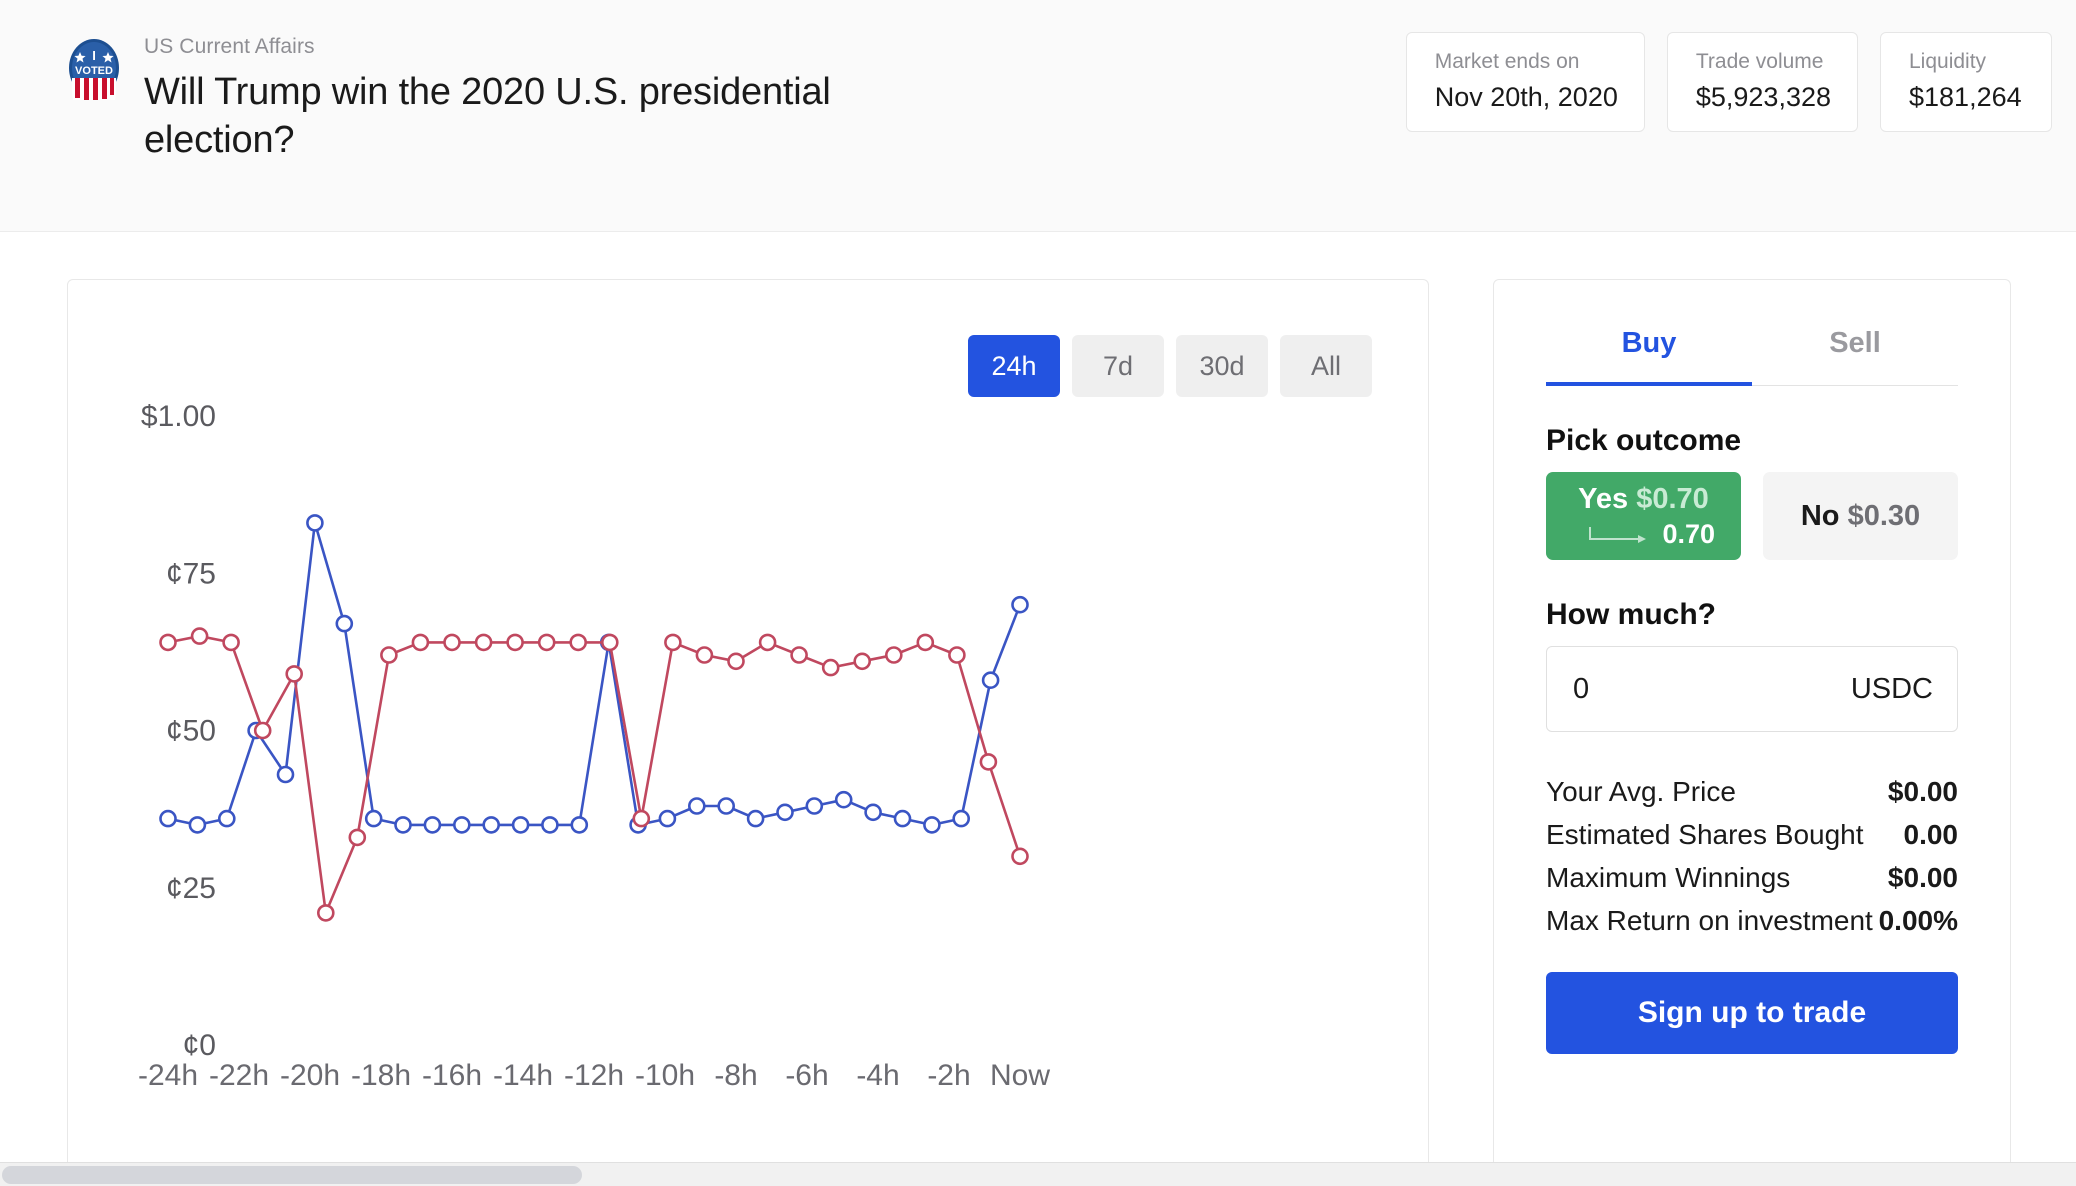 The image size is (2076, 1186). What do you see at coordinates (168, 1075) in the screenshot?
I see `x-axis-tick-label: -24h` at bounding box center [168, 1075].